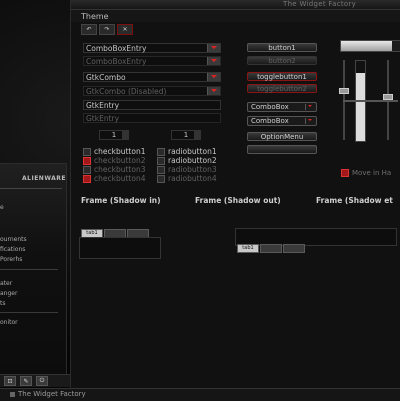  Describe the element at coordinates (10, 381) in the screenshot. I see `lock-icon: ⊡` at that location.